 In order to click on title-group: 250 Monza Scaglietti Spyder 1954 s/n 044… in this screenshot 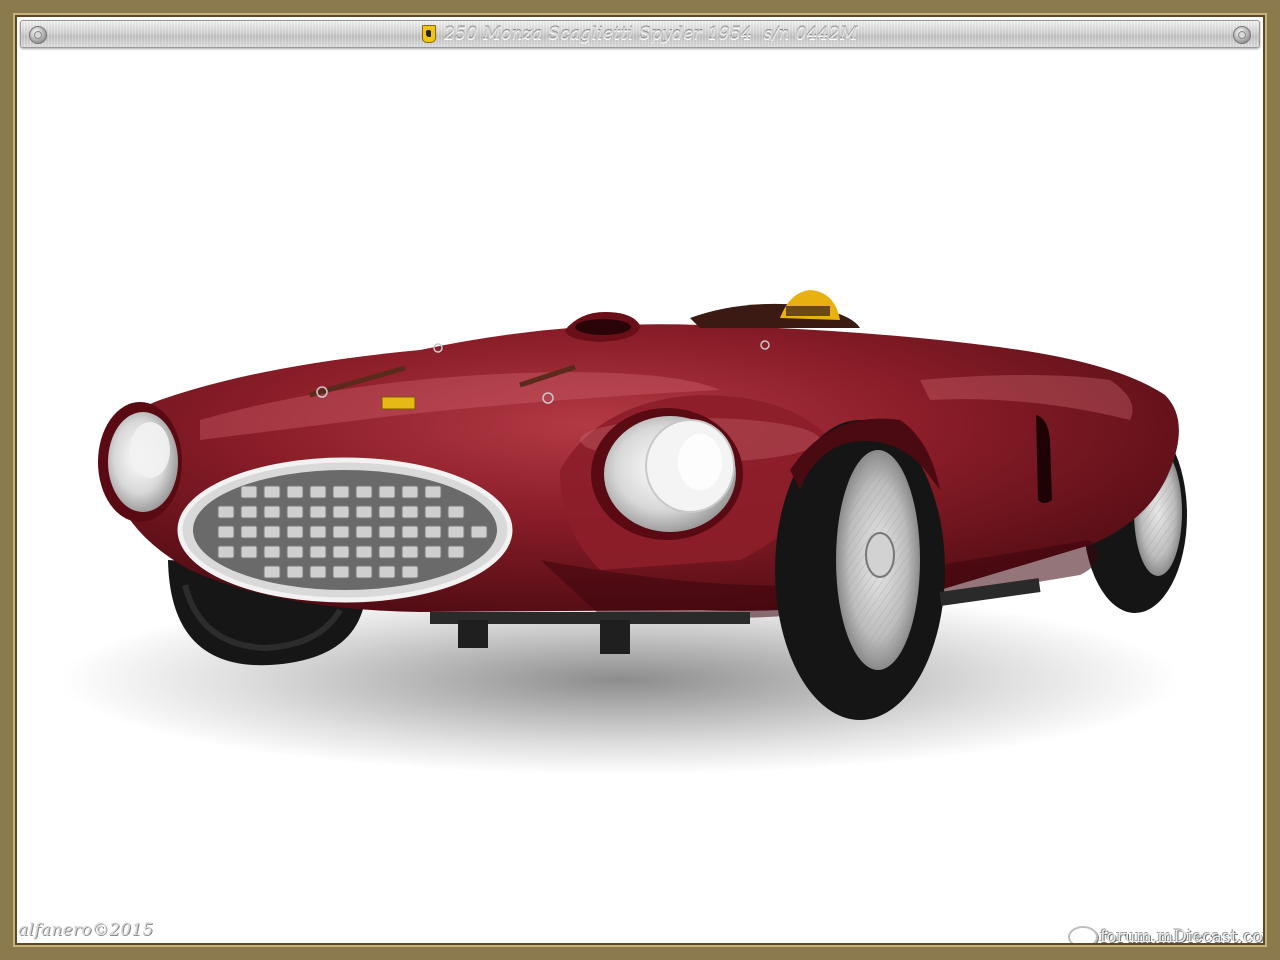, I will do `click(640, 34)`.